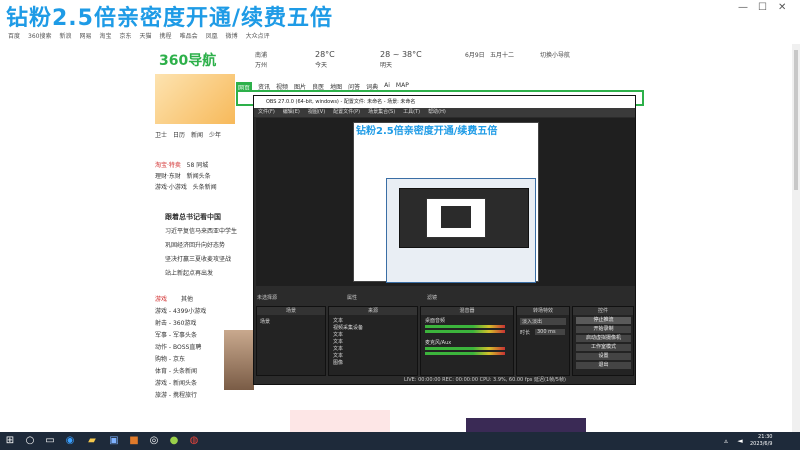 This screenshot has height=450, width=800. I want to click on store-icon: ▣, so click(114, 441).